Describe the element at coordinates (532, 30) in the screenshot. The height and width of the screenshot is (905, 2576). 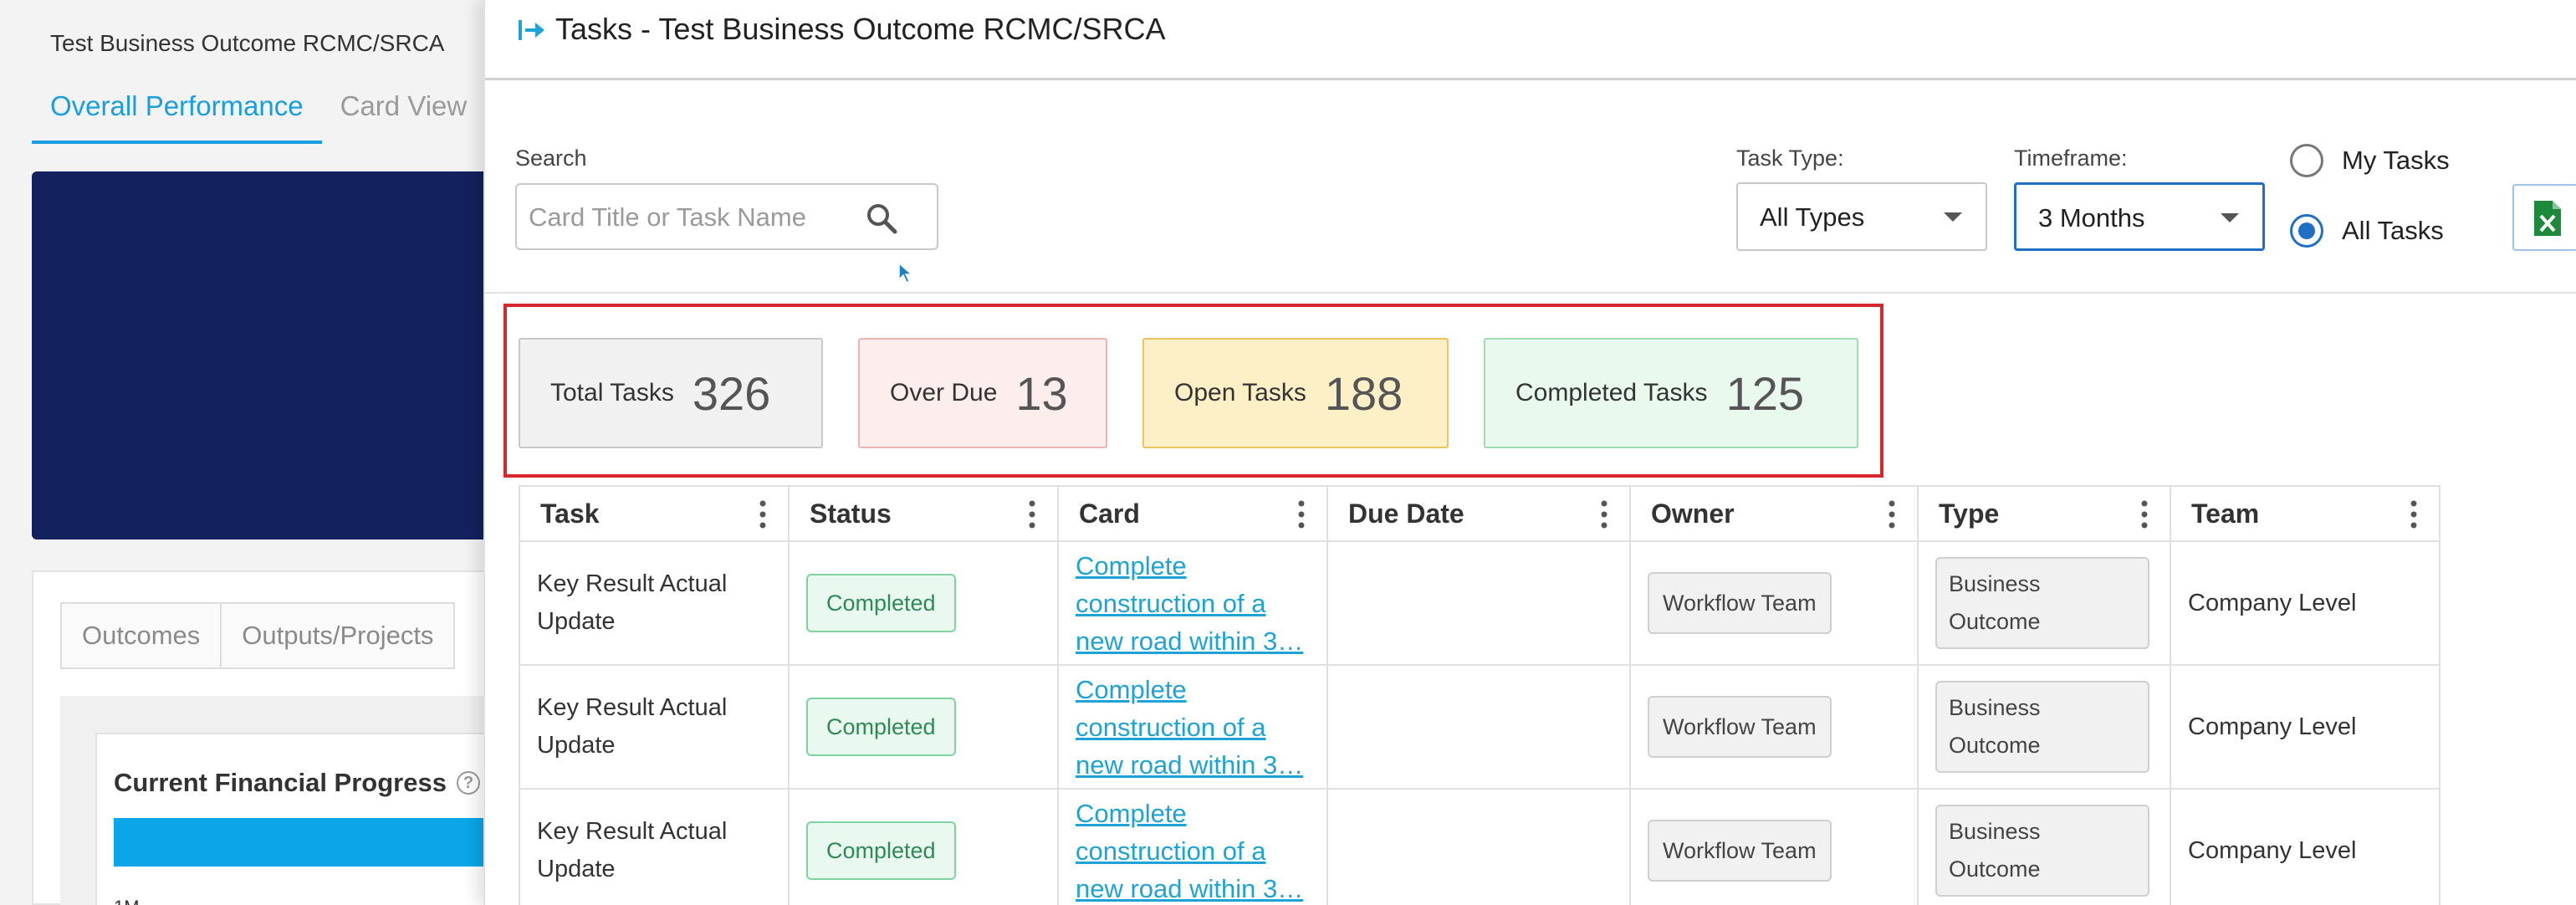
I see `exit-arrow-icon` at that location.